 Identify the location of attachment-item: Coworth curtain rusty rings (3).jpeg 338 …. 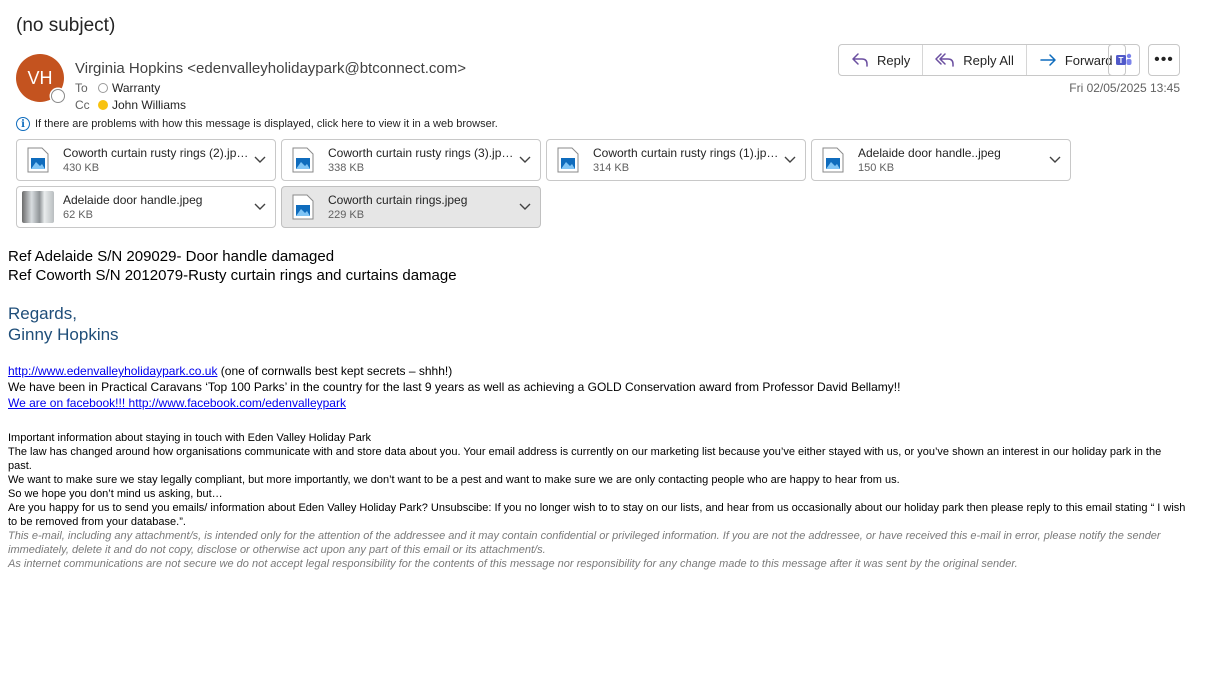
(411, 160).